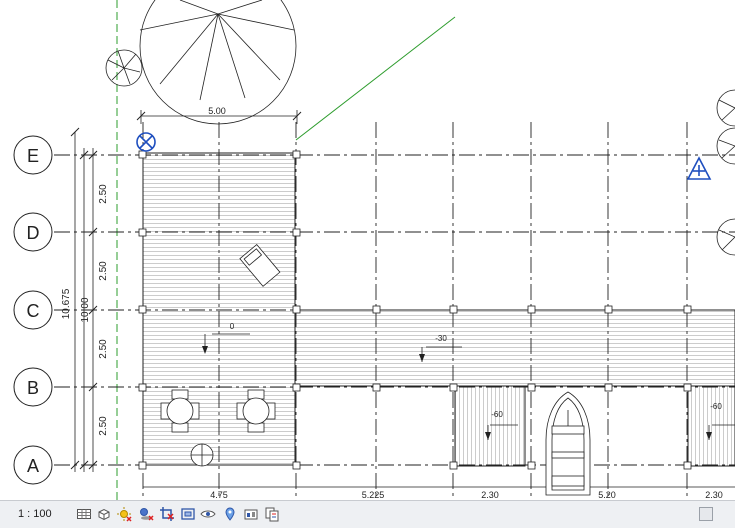  I want to click on dim-row-4: 2.50, so click(103, 426).